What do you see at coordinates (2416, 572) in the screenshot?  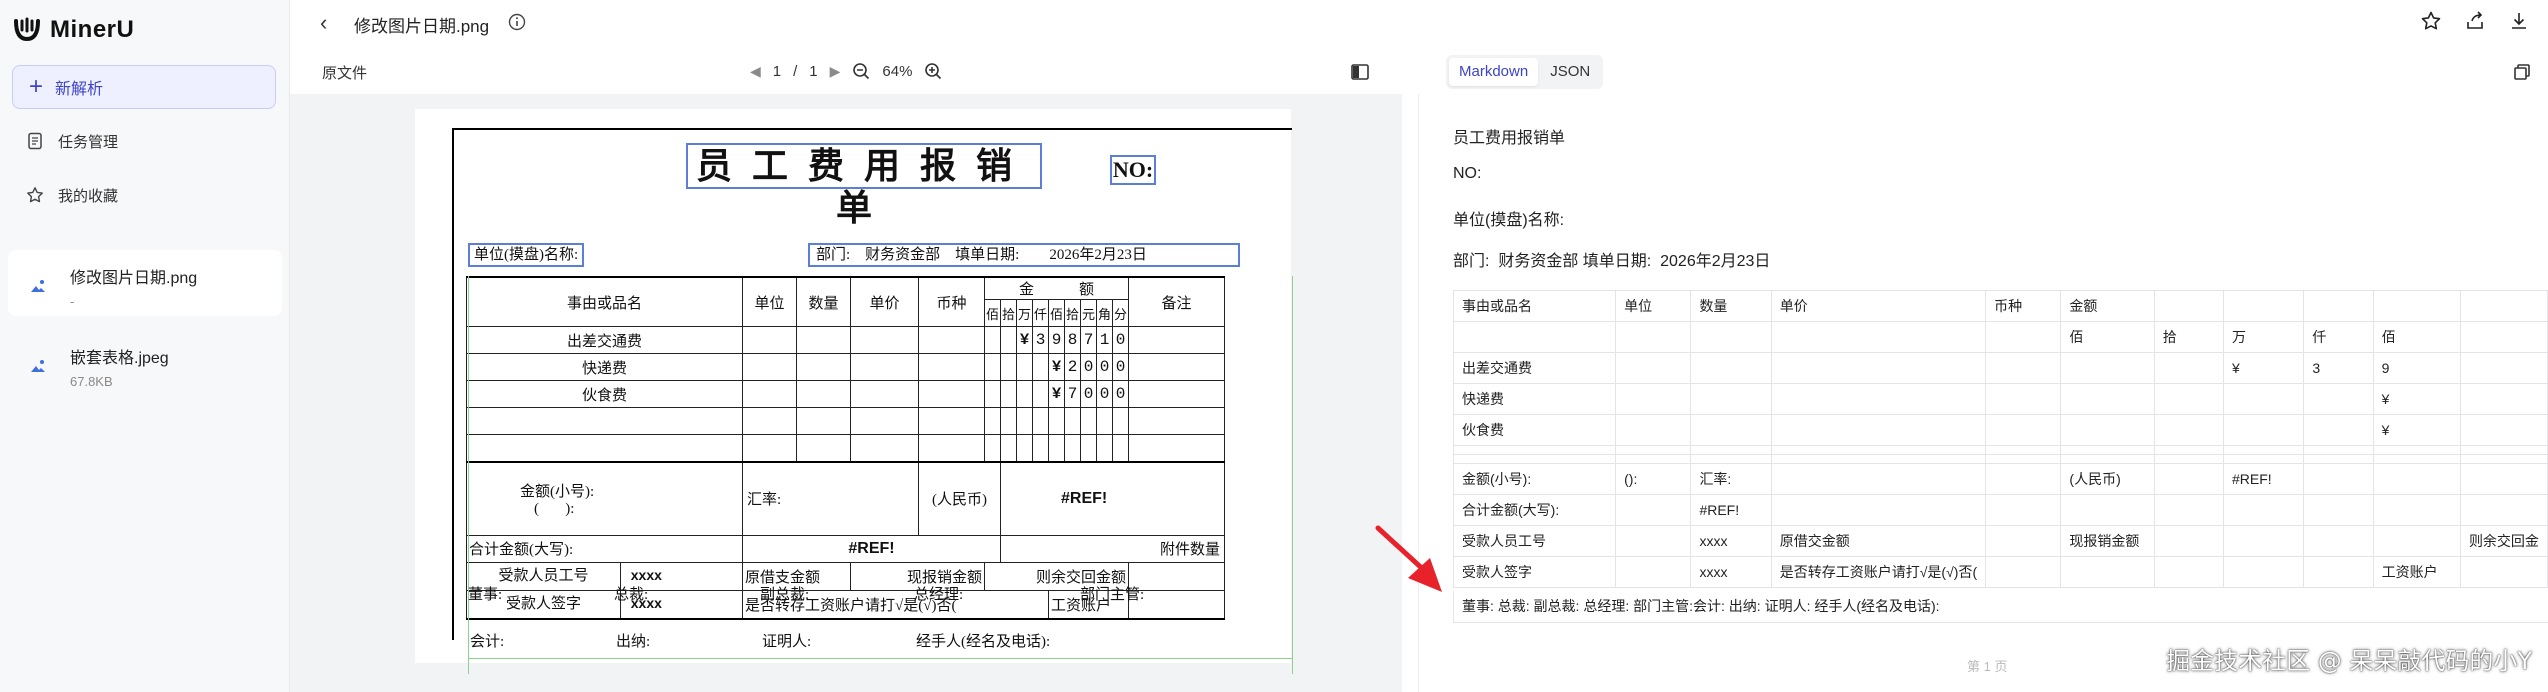 I see `md-table-cell: 工资账户` at bounding box center [2416, 572].